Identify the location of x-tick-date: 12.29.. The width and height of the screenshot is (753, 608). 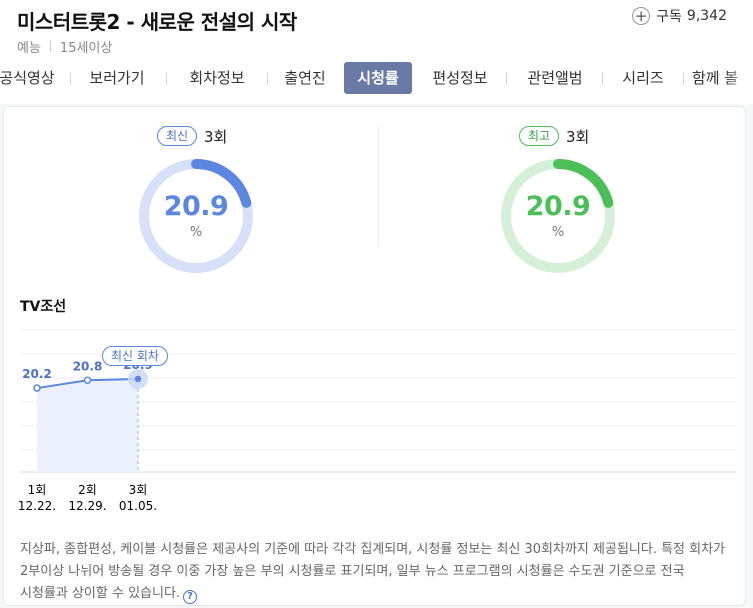
(87, 506).